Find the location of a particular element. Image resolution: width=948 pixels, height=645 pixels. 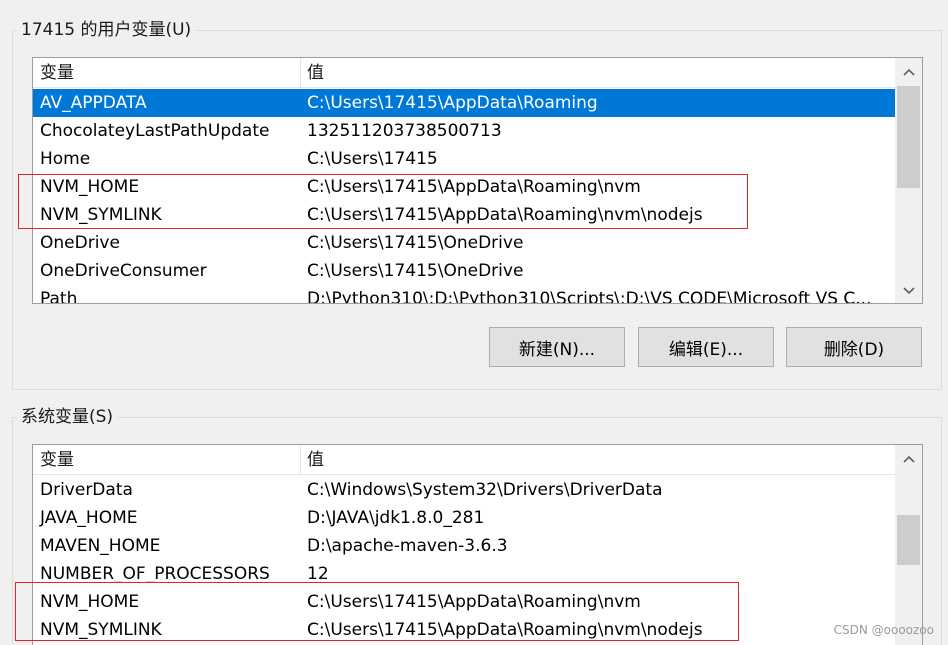

table-row: Home C:\Users\17415 is located at coordinates (464, 159).